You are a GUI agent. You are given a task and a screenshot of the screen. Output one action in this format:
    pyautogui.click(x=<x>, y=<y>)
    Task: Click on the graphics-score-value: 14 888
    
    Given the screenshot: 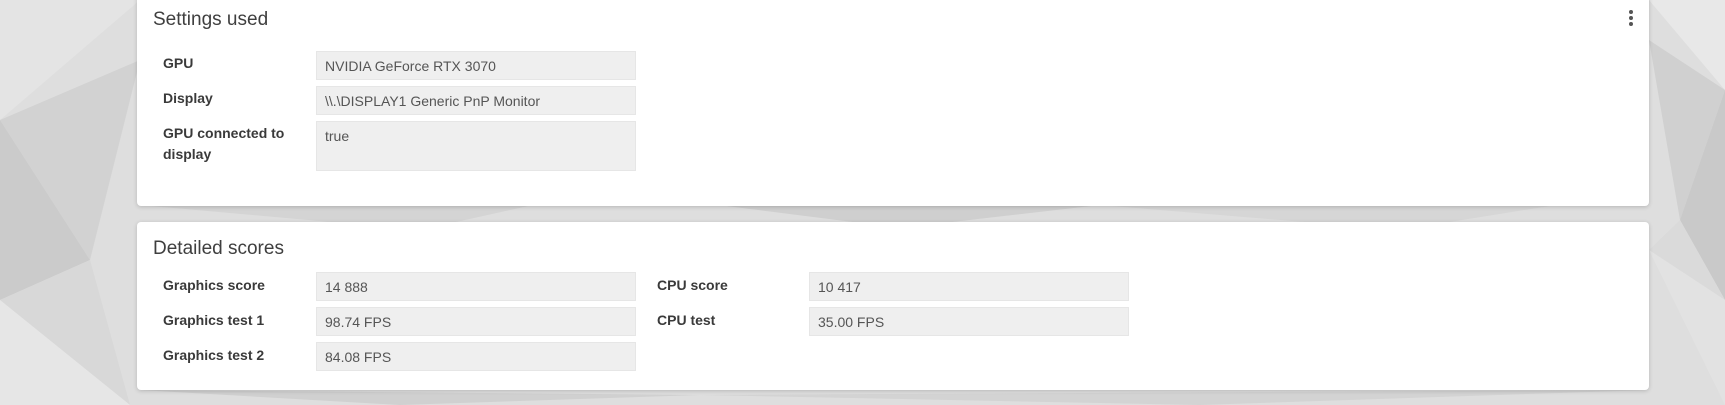 What is the action you would take?
    pyautogui.click(x=476, y=286)
    